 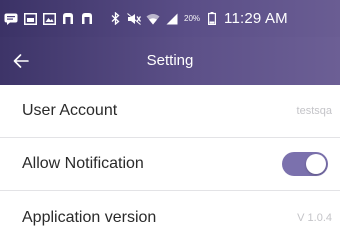 I want to click on signal-icon, so click(x=172, y=19).